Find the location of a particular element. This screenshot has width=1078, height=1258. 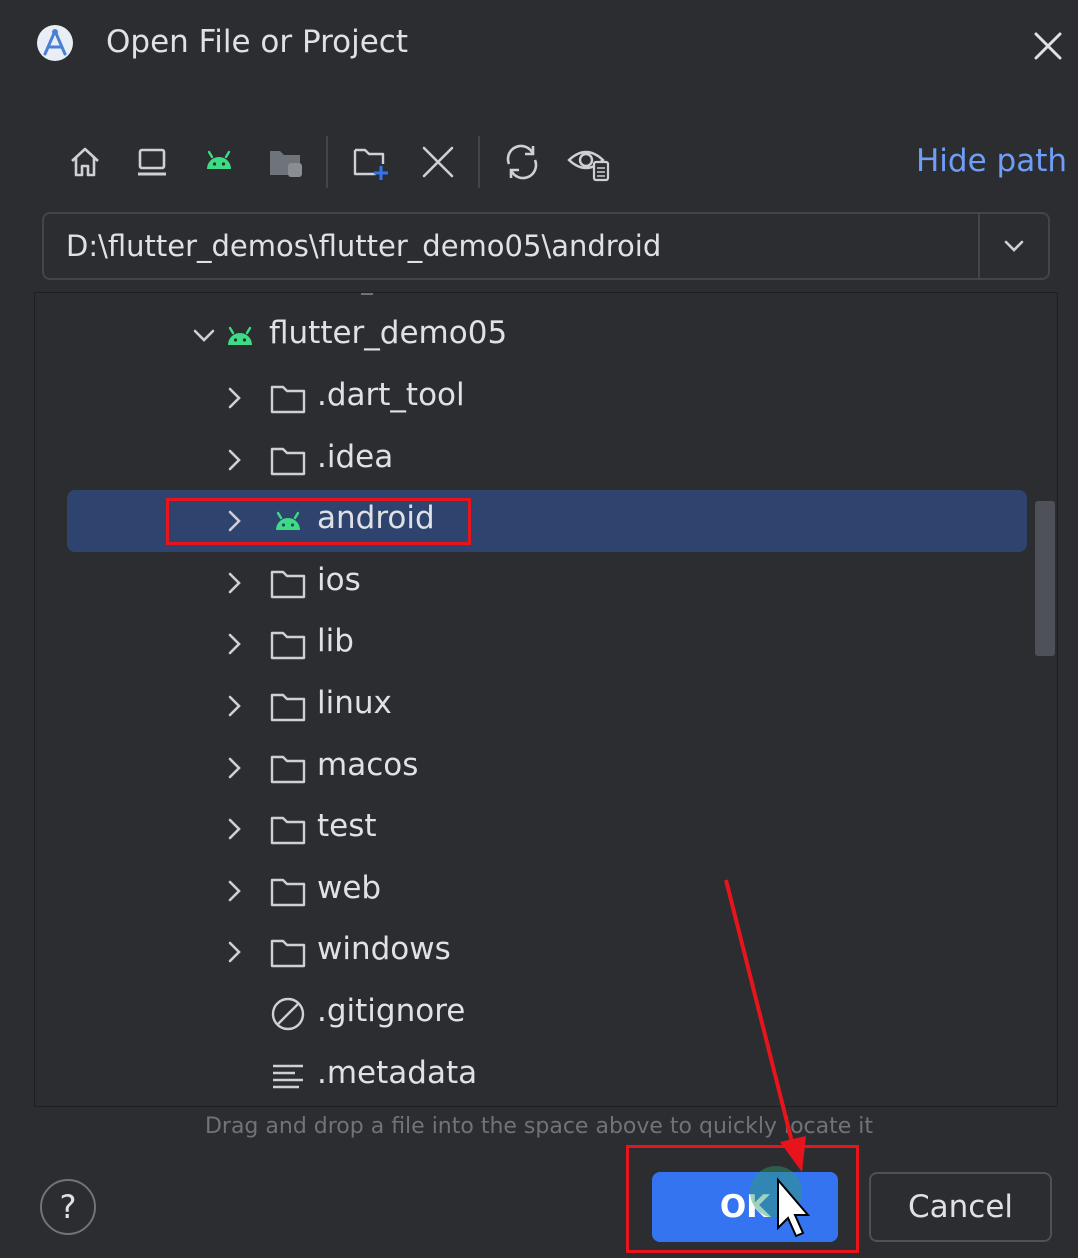

tree-row: windows is located at coordinates (547, 952).